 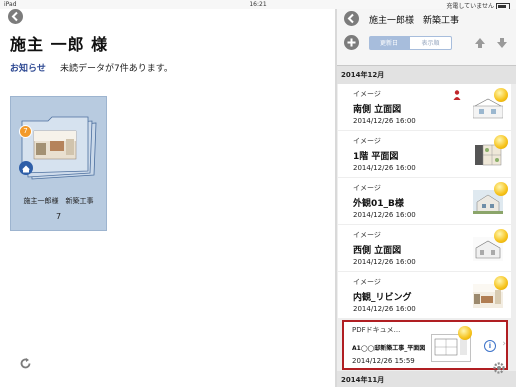 I want to click on list-item: イメージ 1階 平面図 2014/12/26 16:00, so click(x=424, y=154).